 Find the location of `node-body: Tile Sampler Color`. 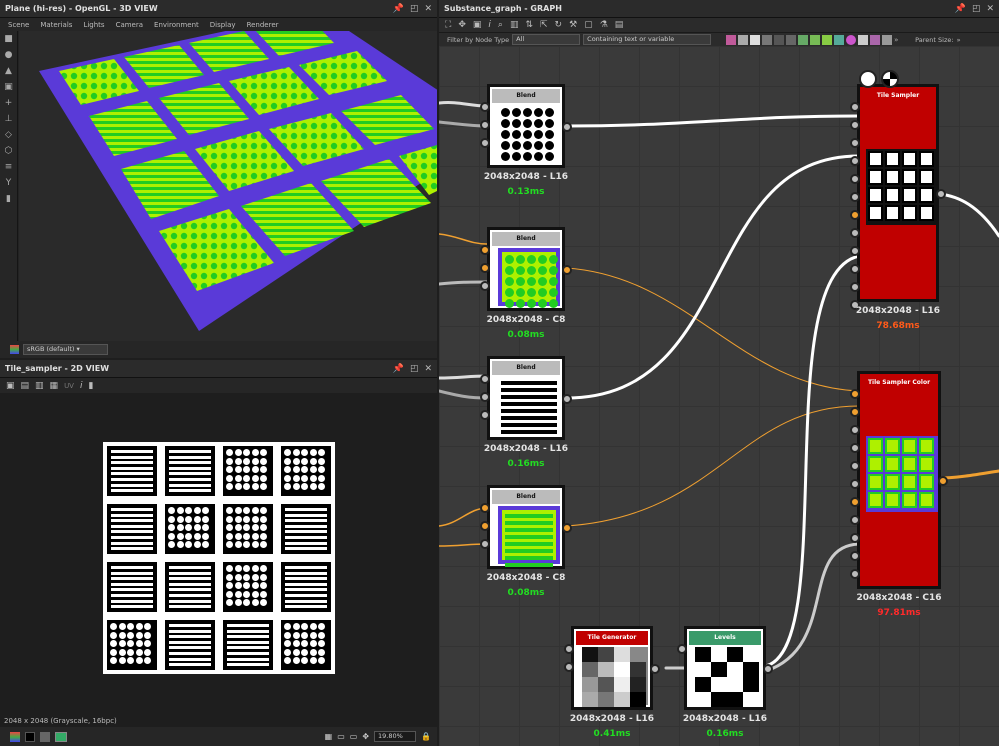

node-body: Tile Sampler Color is located at coordinates (899, 480).